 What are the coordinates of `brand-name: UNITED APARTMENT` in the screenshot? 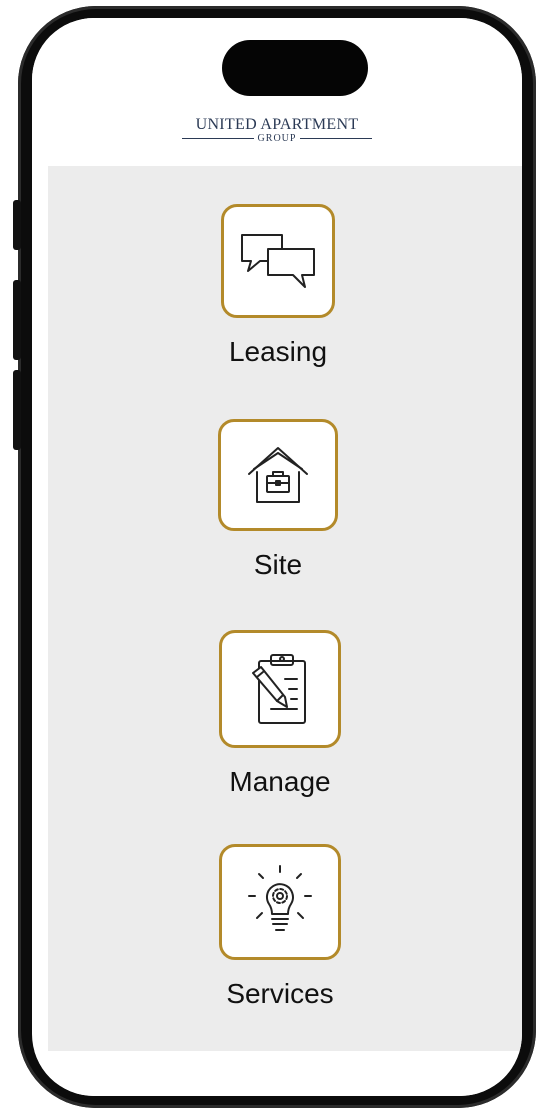 It's located at (277, 124).